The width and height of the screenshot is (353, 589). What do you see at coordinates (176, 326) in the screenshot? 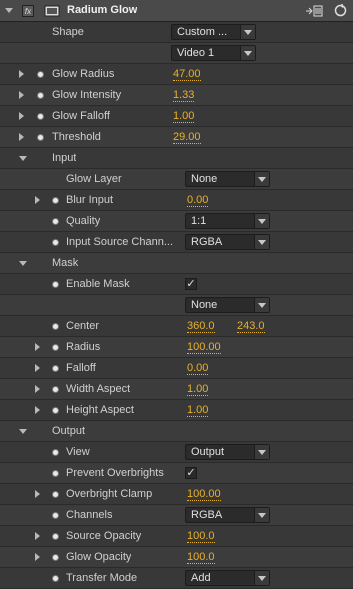
I see `property-row: Center 360.0 243.0` at bounding box center [176, 326].